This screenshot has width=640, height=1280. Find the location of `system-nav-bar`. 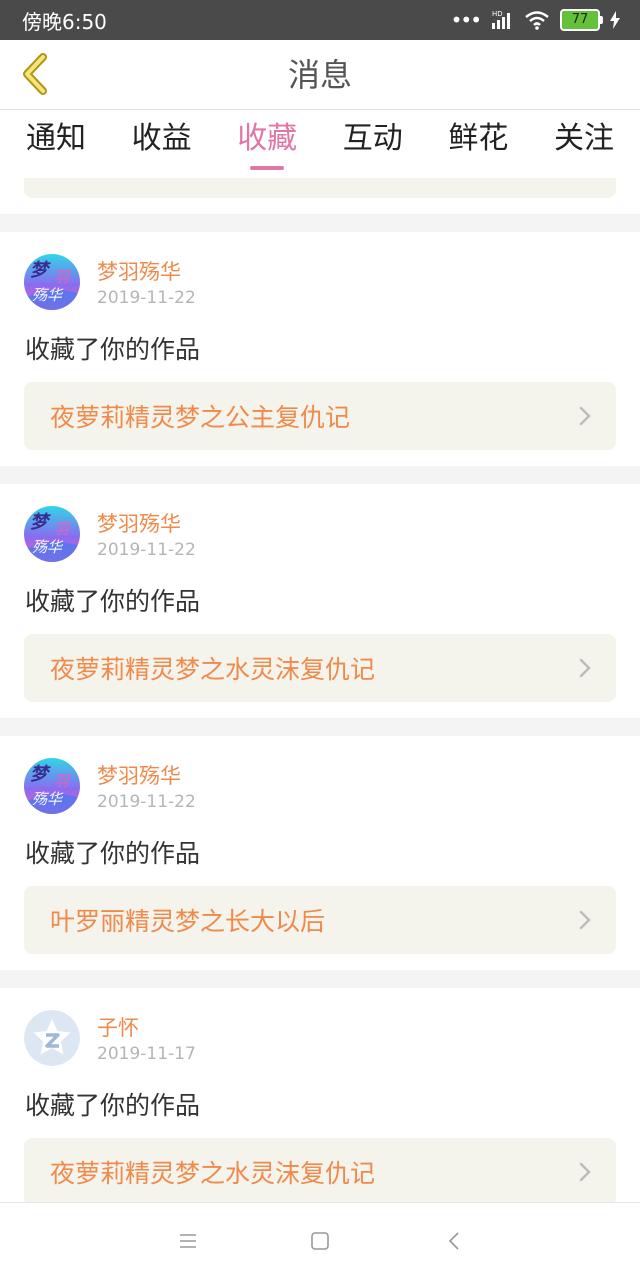

system-nav-bar is located at coordinates (320, 1241).